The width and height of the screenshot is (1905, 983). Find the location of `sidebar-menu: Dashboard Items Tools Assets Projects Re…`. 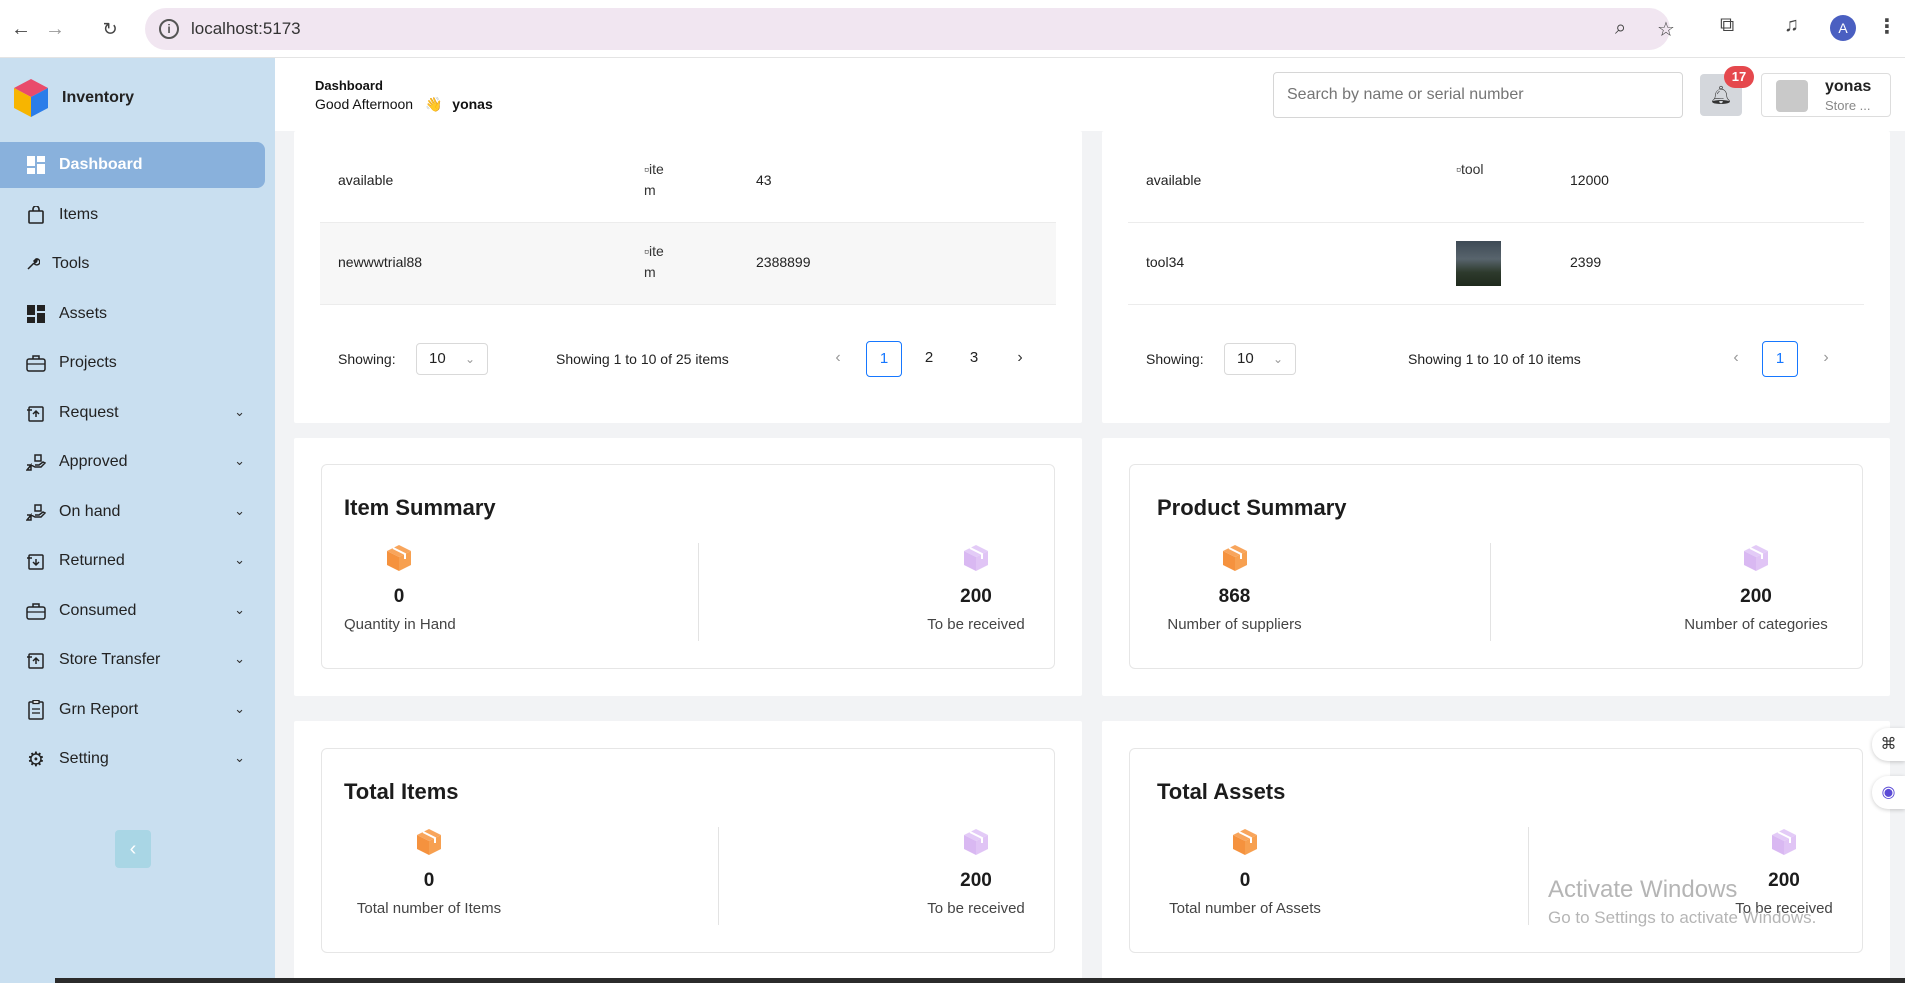

sidebar-menu: Dashboard Items Tools Assets Projects Re… is located at coordinates (137, 464).